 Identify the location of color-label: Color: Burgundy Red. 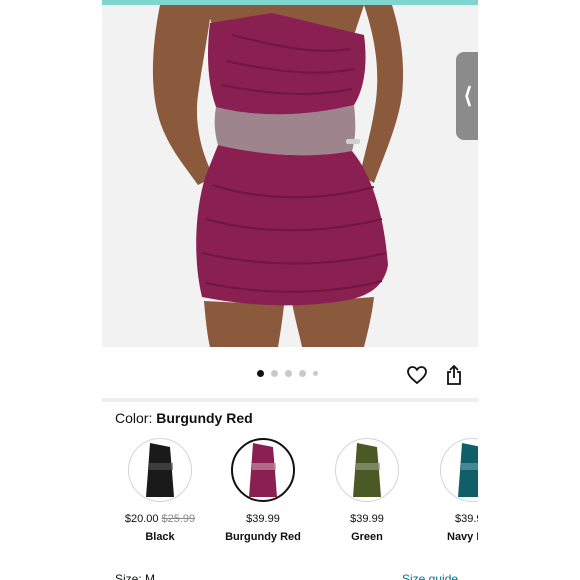
(184, 418).